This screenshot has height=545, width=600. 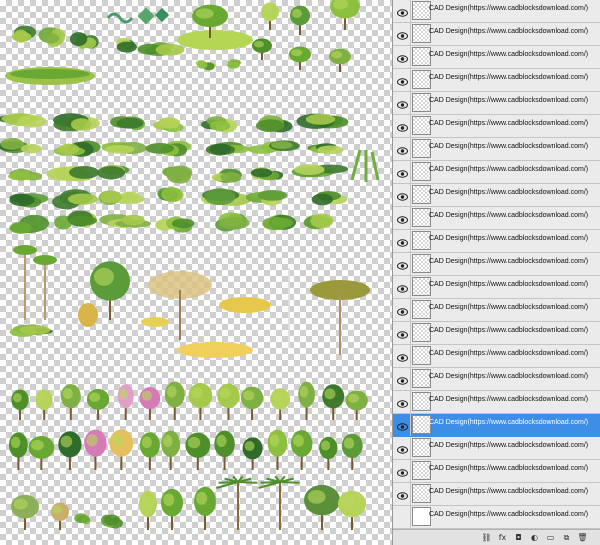 I want to click on trash-icon: 🗑, so click(x=582, y=537).